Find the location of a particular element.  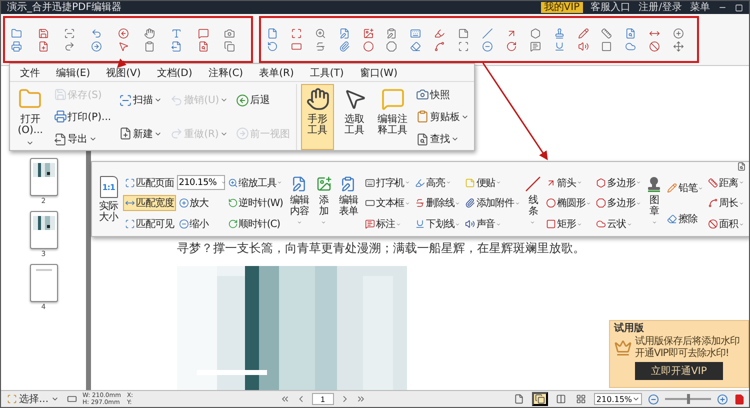

tool-button: 声音 is located at coordinates (492, 224).